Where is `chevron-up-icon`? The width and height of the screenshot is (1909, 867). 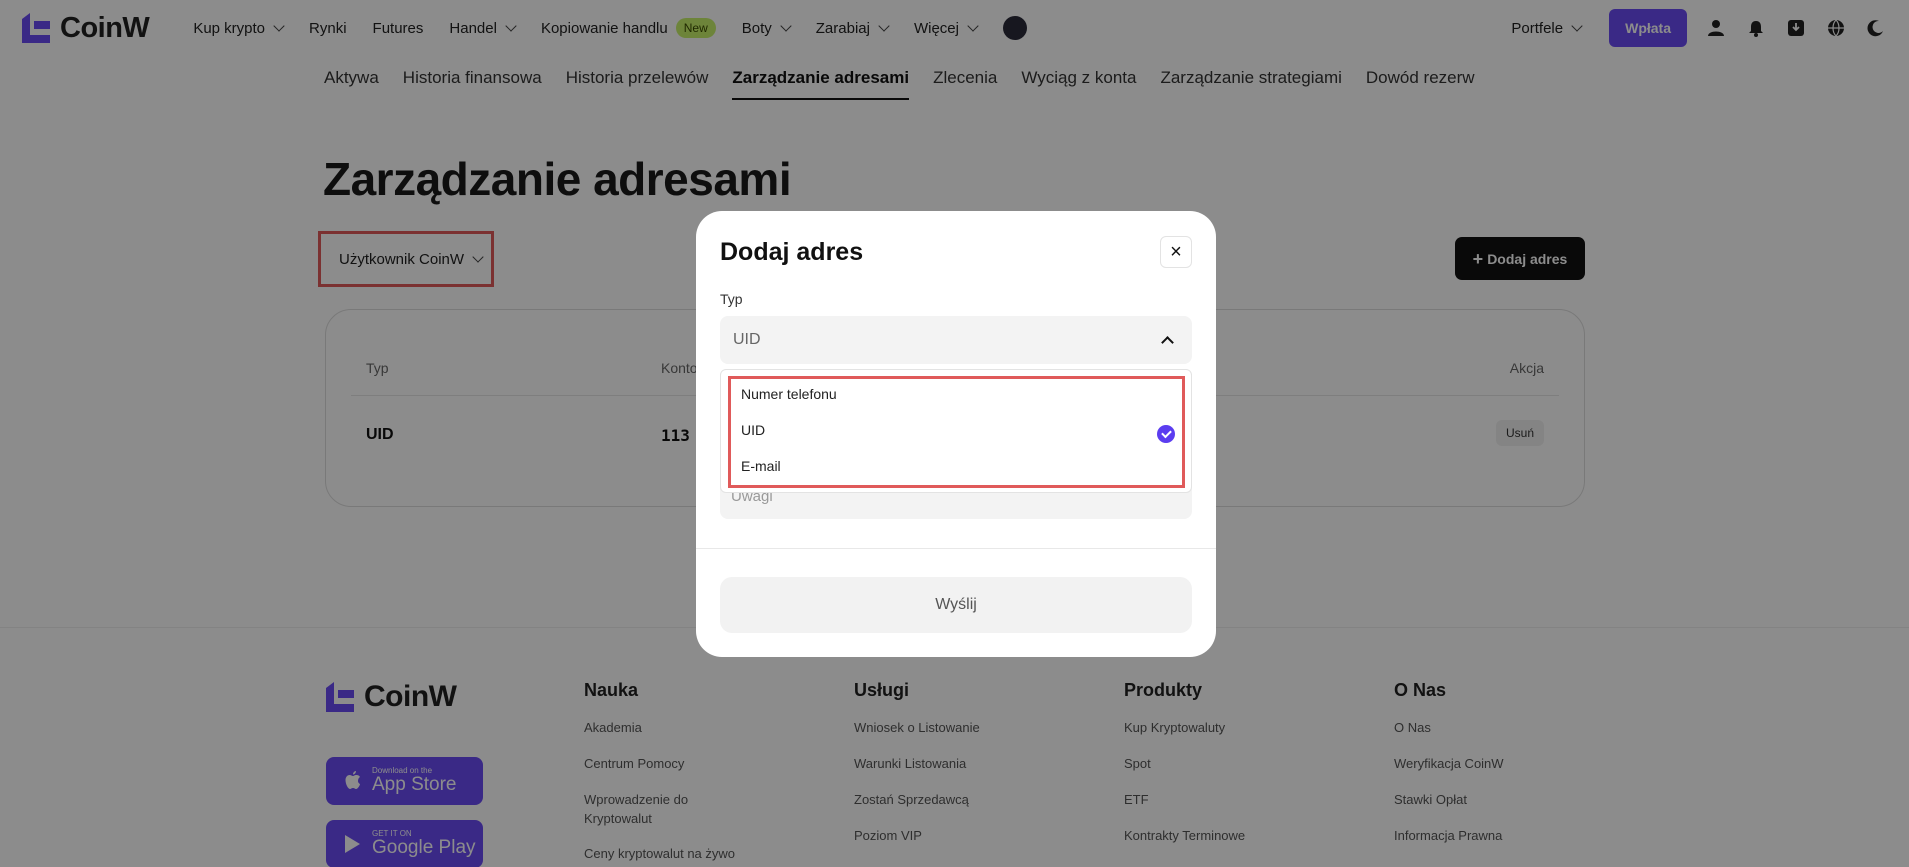
chevron-up-icon is located at coordinates (1167, 342).